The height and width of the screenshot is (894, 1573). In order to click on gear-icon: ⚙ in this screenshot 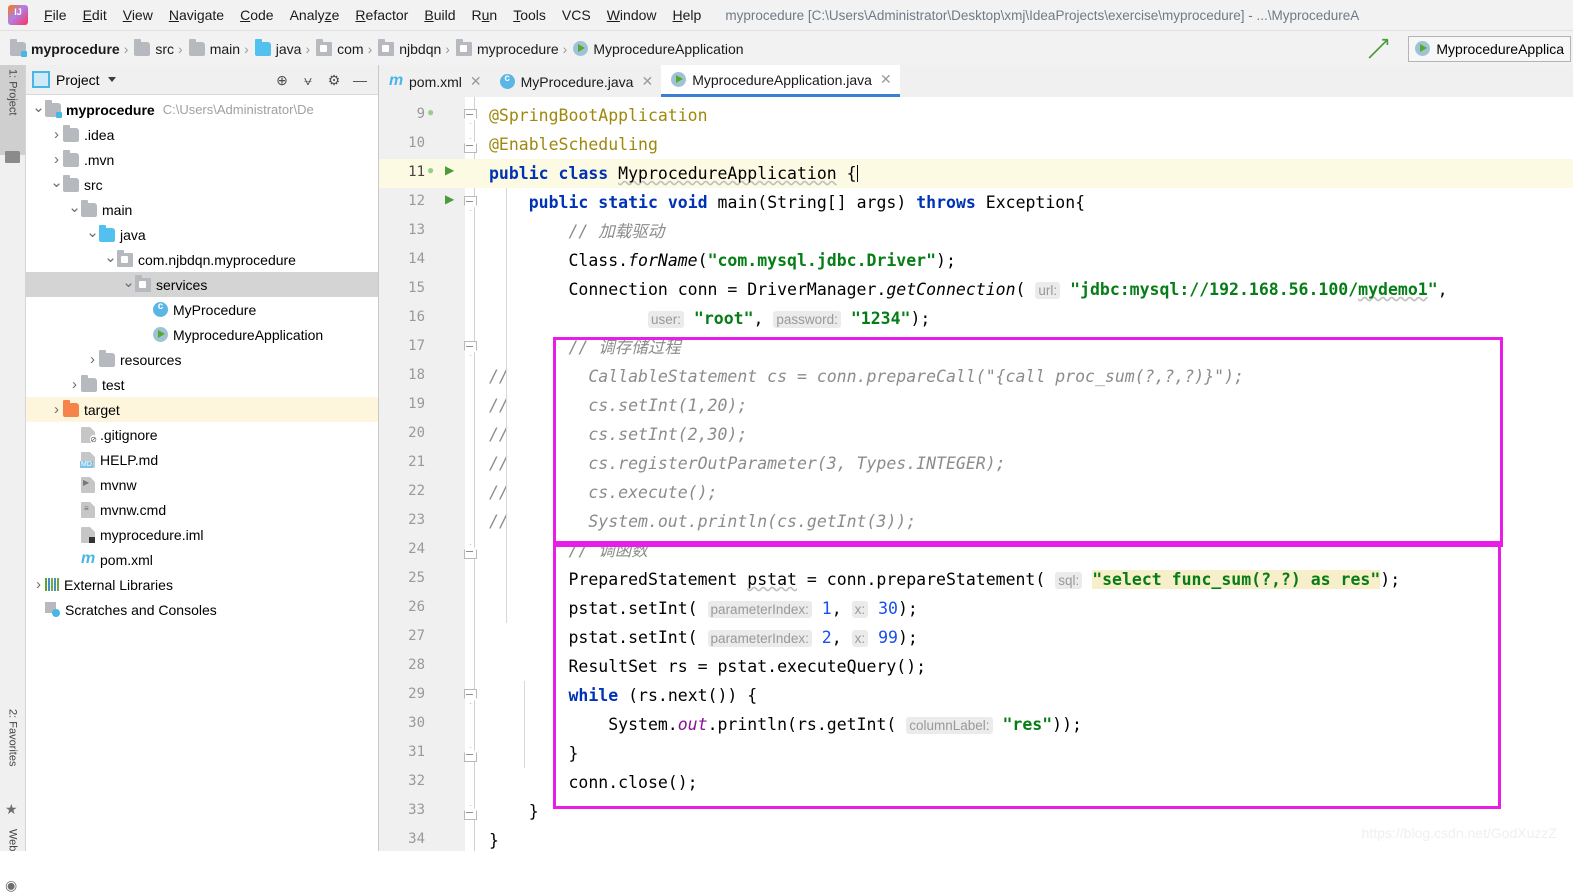, I will do `click(334, 80)`.